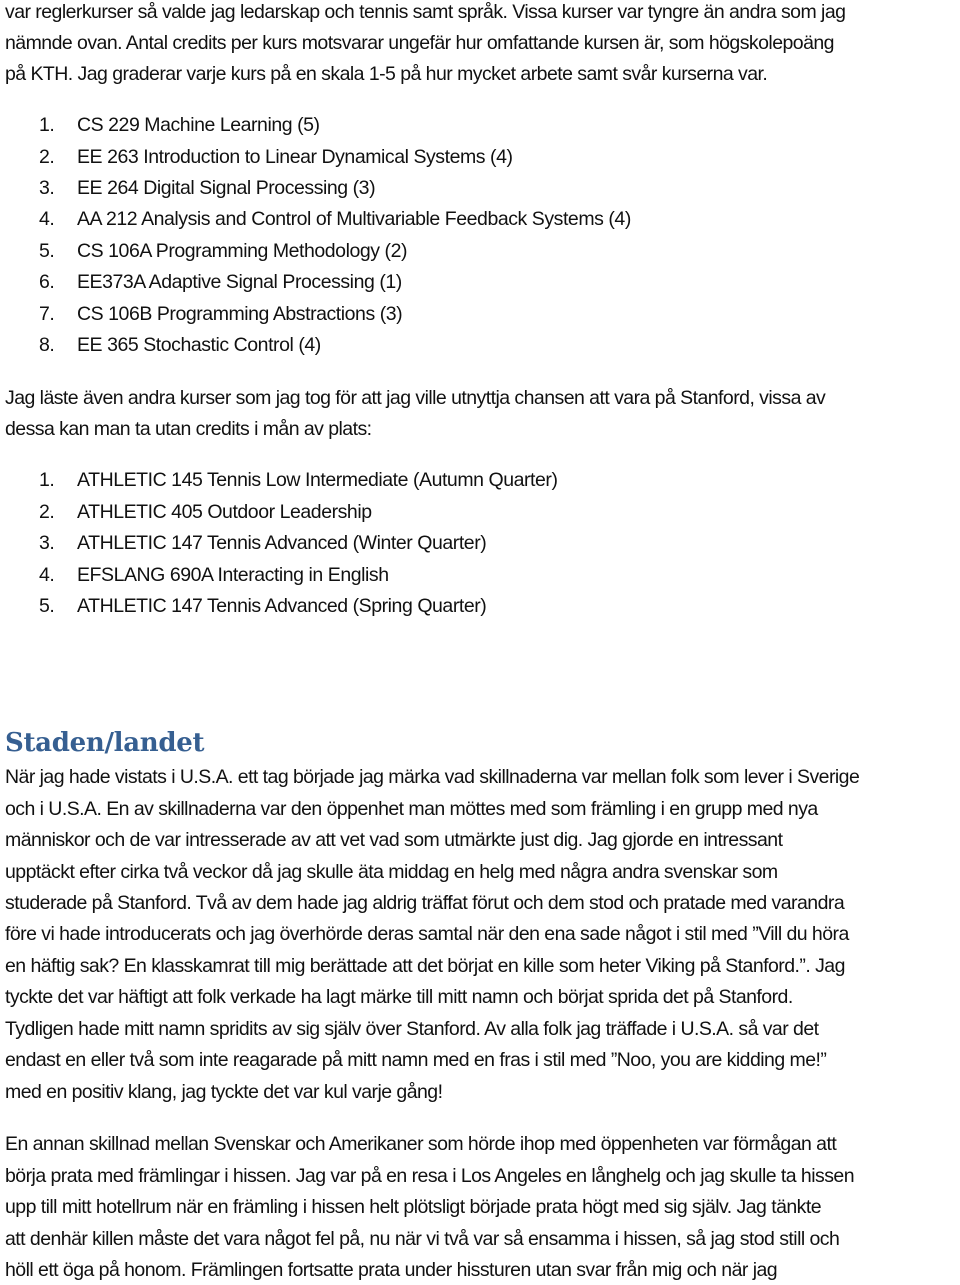 The width and height of the screenshot is (960, 1285). Describe the element at coordinates (240, 314) in the screenshot. I see `course-name: CS 106B Programming Abstractions (3)` at that location.